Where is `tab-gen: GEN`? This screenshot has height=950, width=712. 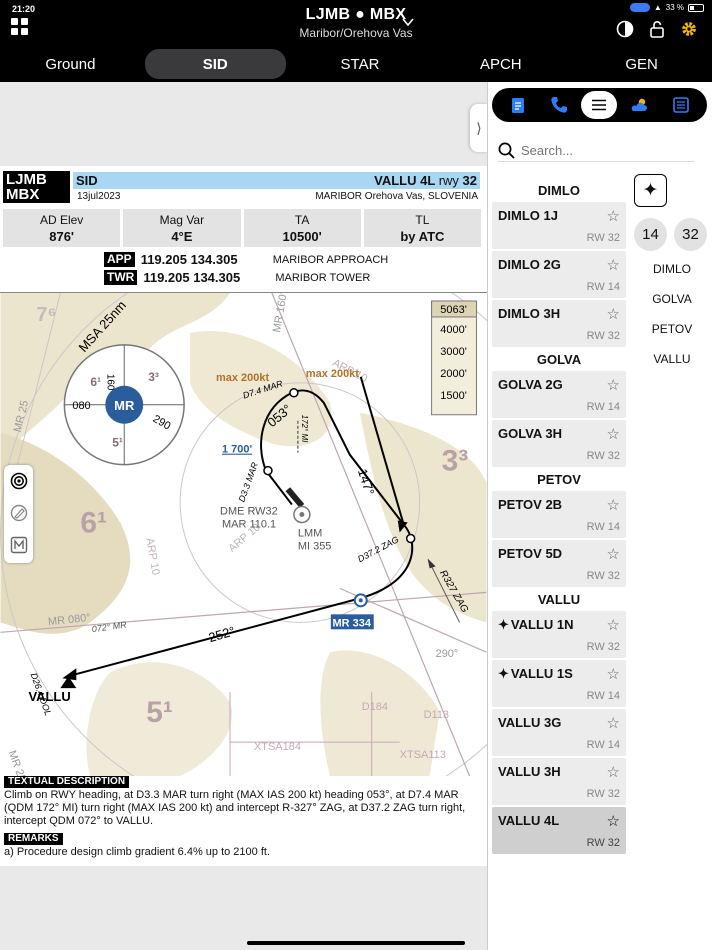 tab-gen: GEN is located at coordinates (641, 64).